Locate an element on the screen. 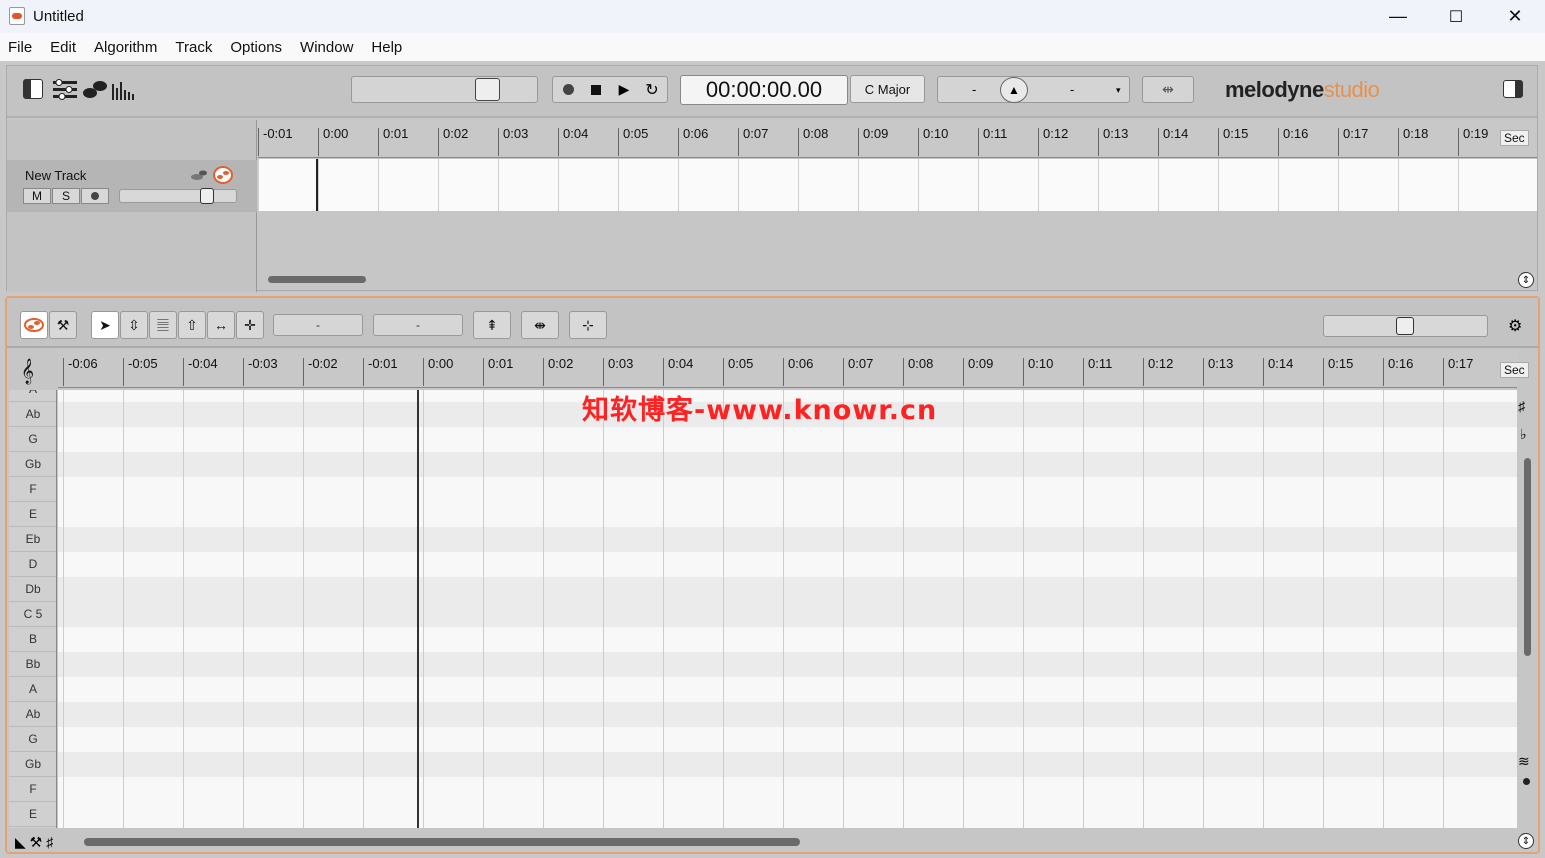 This screenshot has width=1545, height=858. blob-view-icon is located at coordinates (96, 90).